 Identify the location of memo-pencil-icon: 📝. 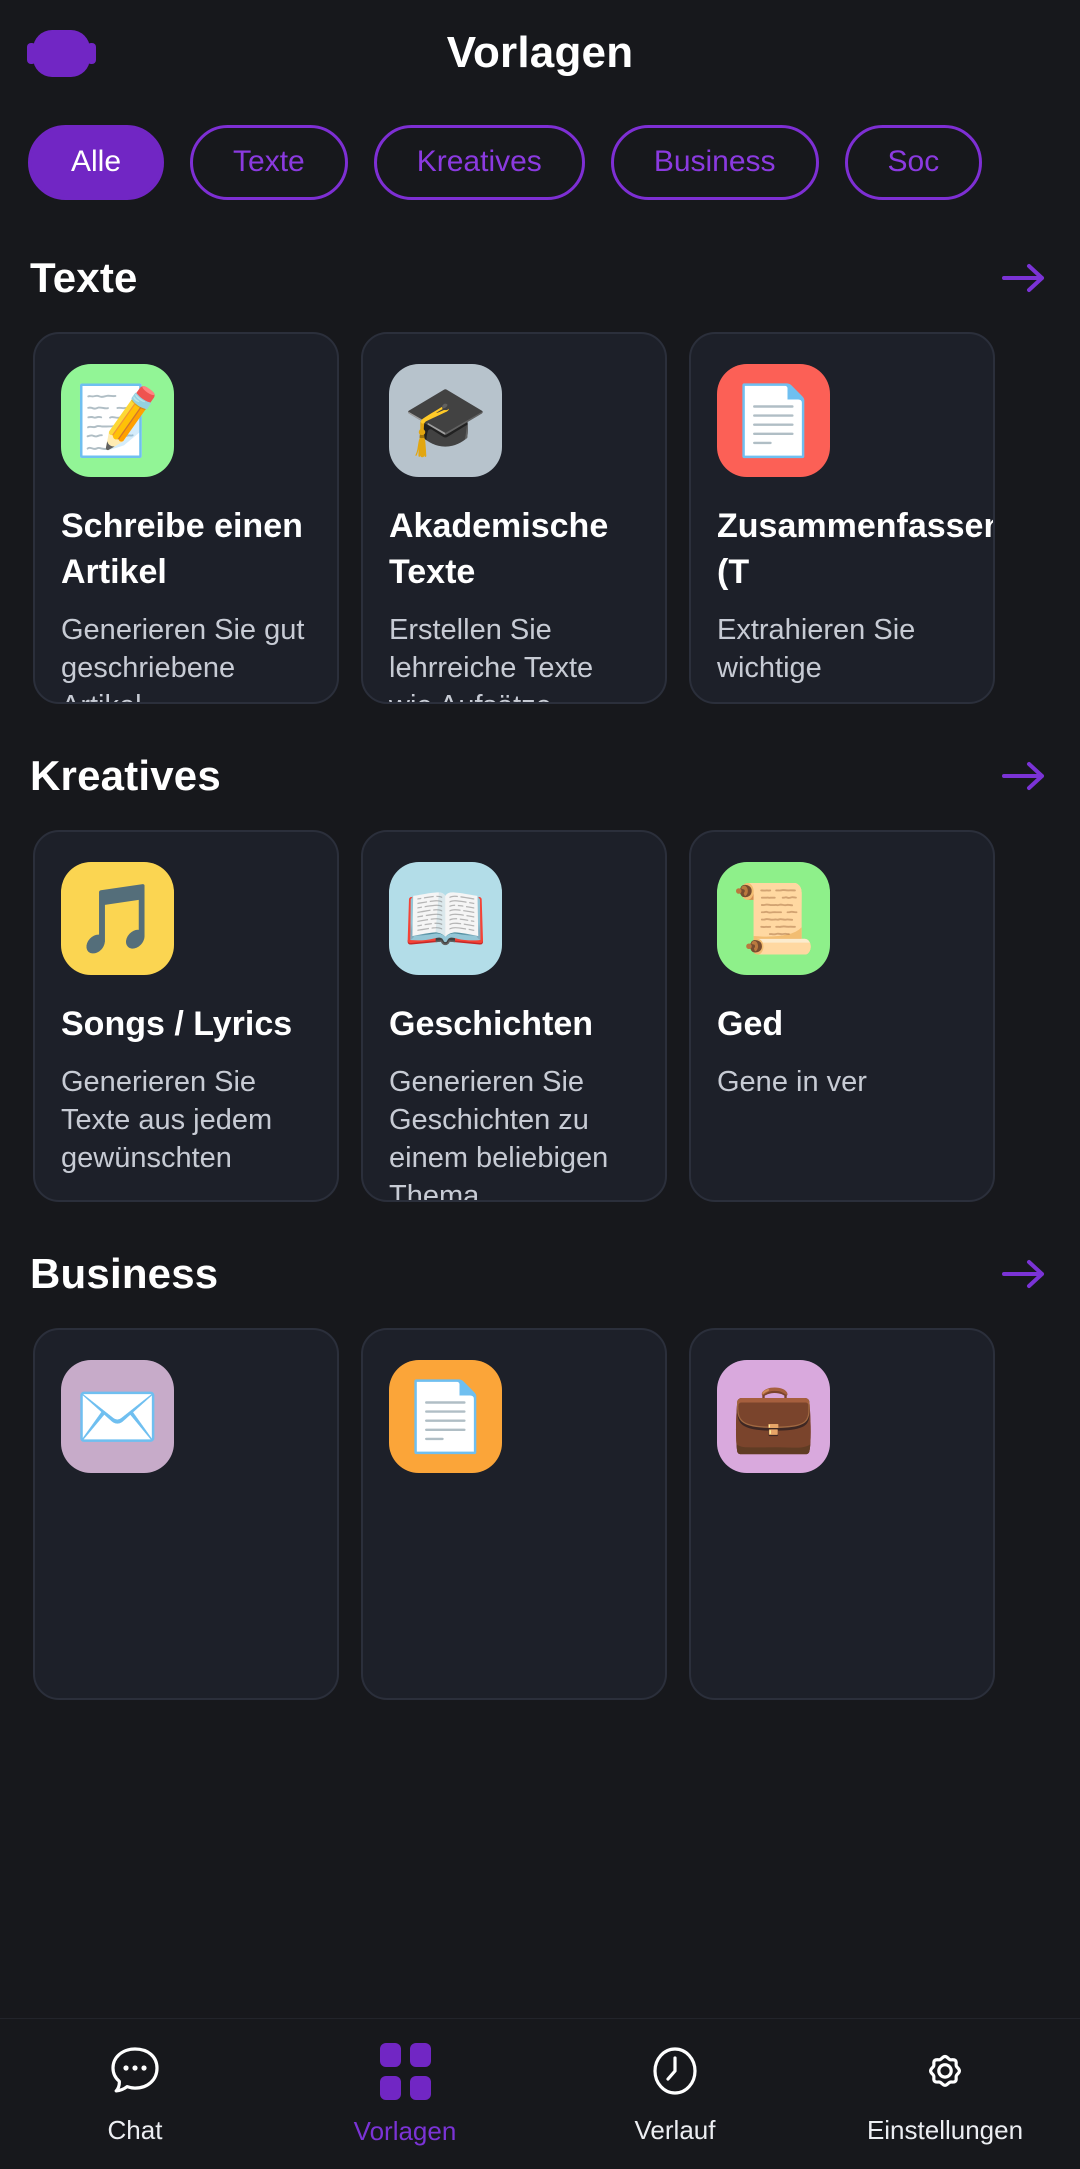
(117, 420).